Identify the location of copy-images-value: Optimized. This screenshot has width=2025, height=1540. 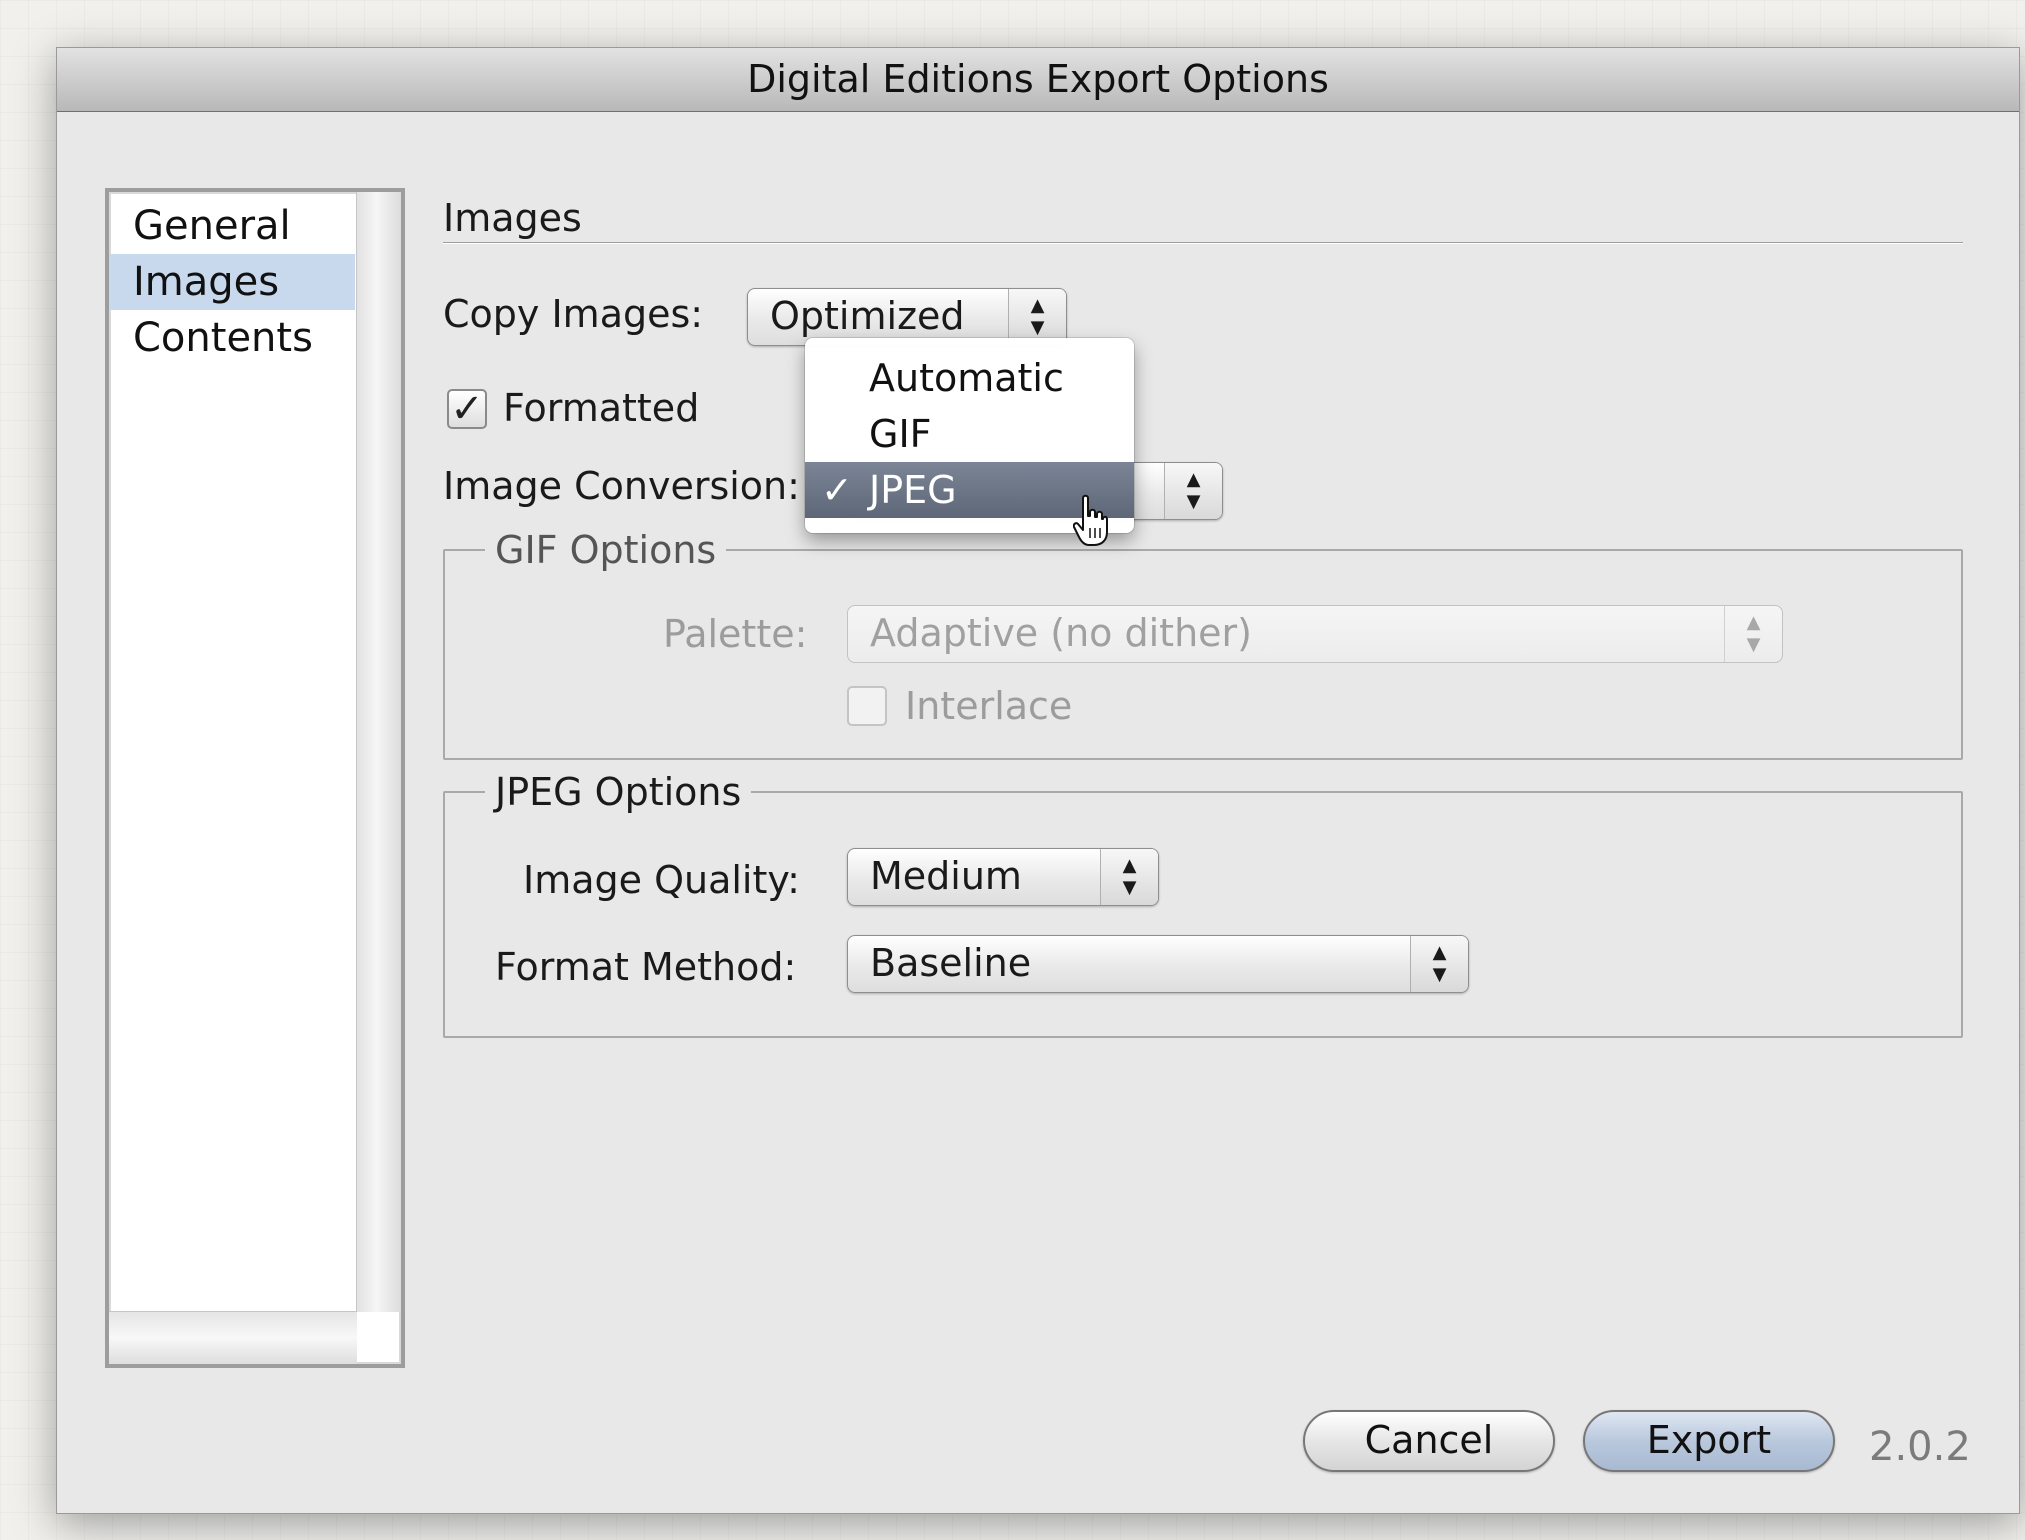
(867, 316).